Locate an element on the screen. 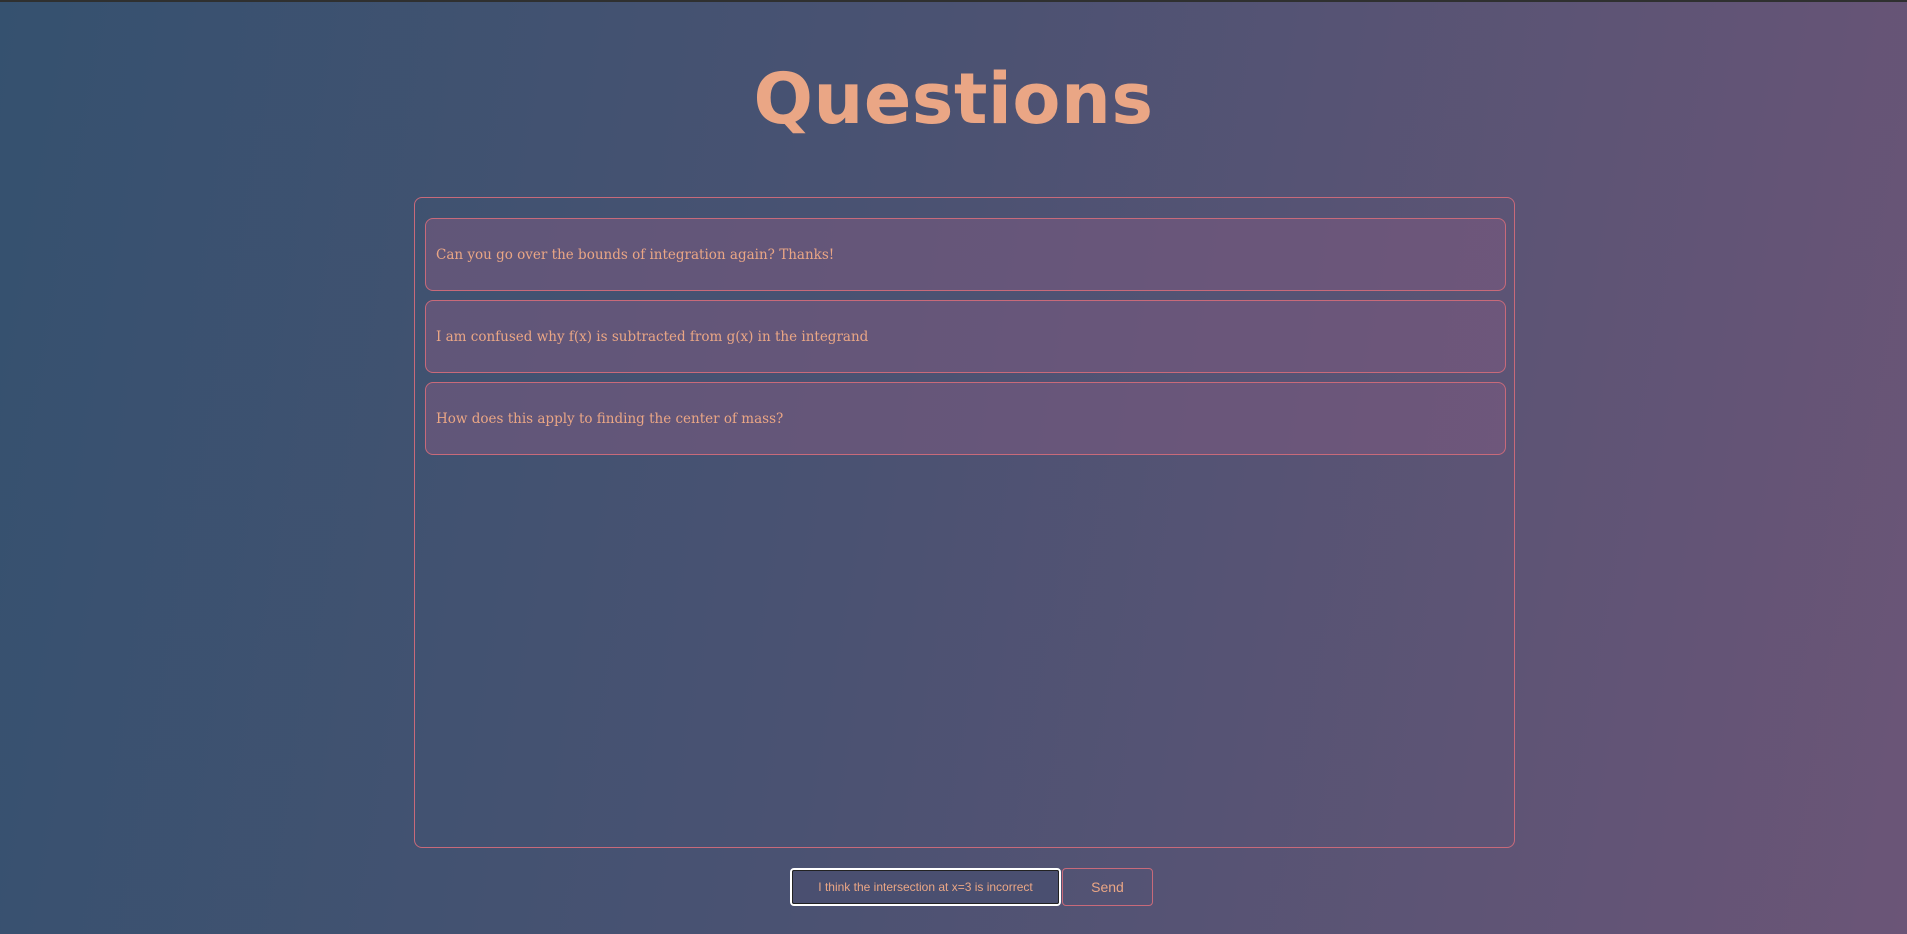  question-composer: Send is located at coordinates (971, 887).